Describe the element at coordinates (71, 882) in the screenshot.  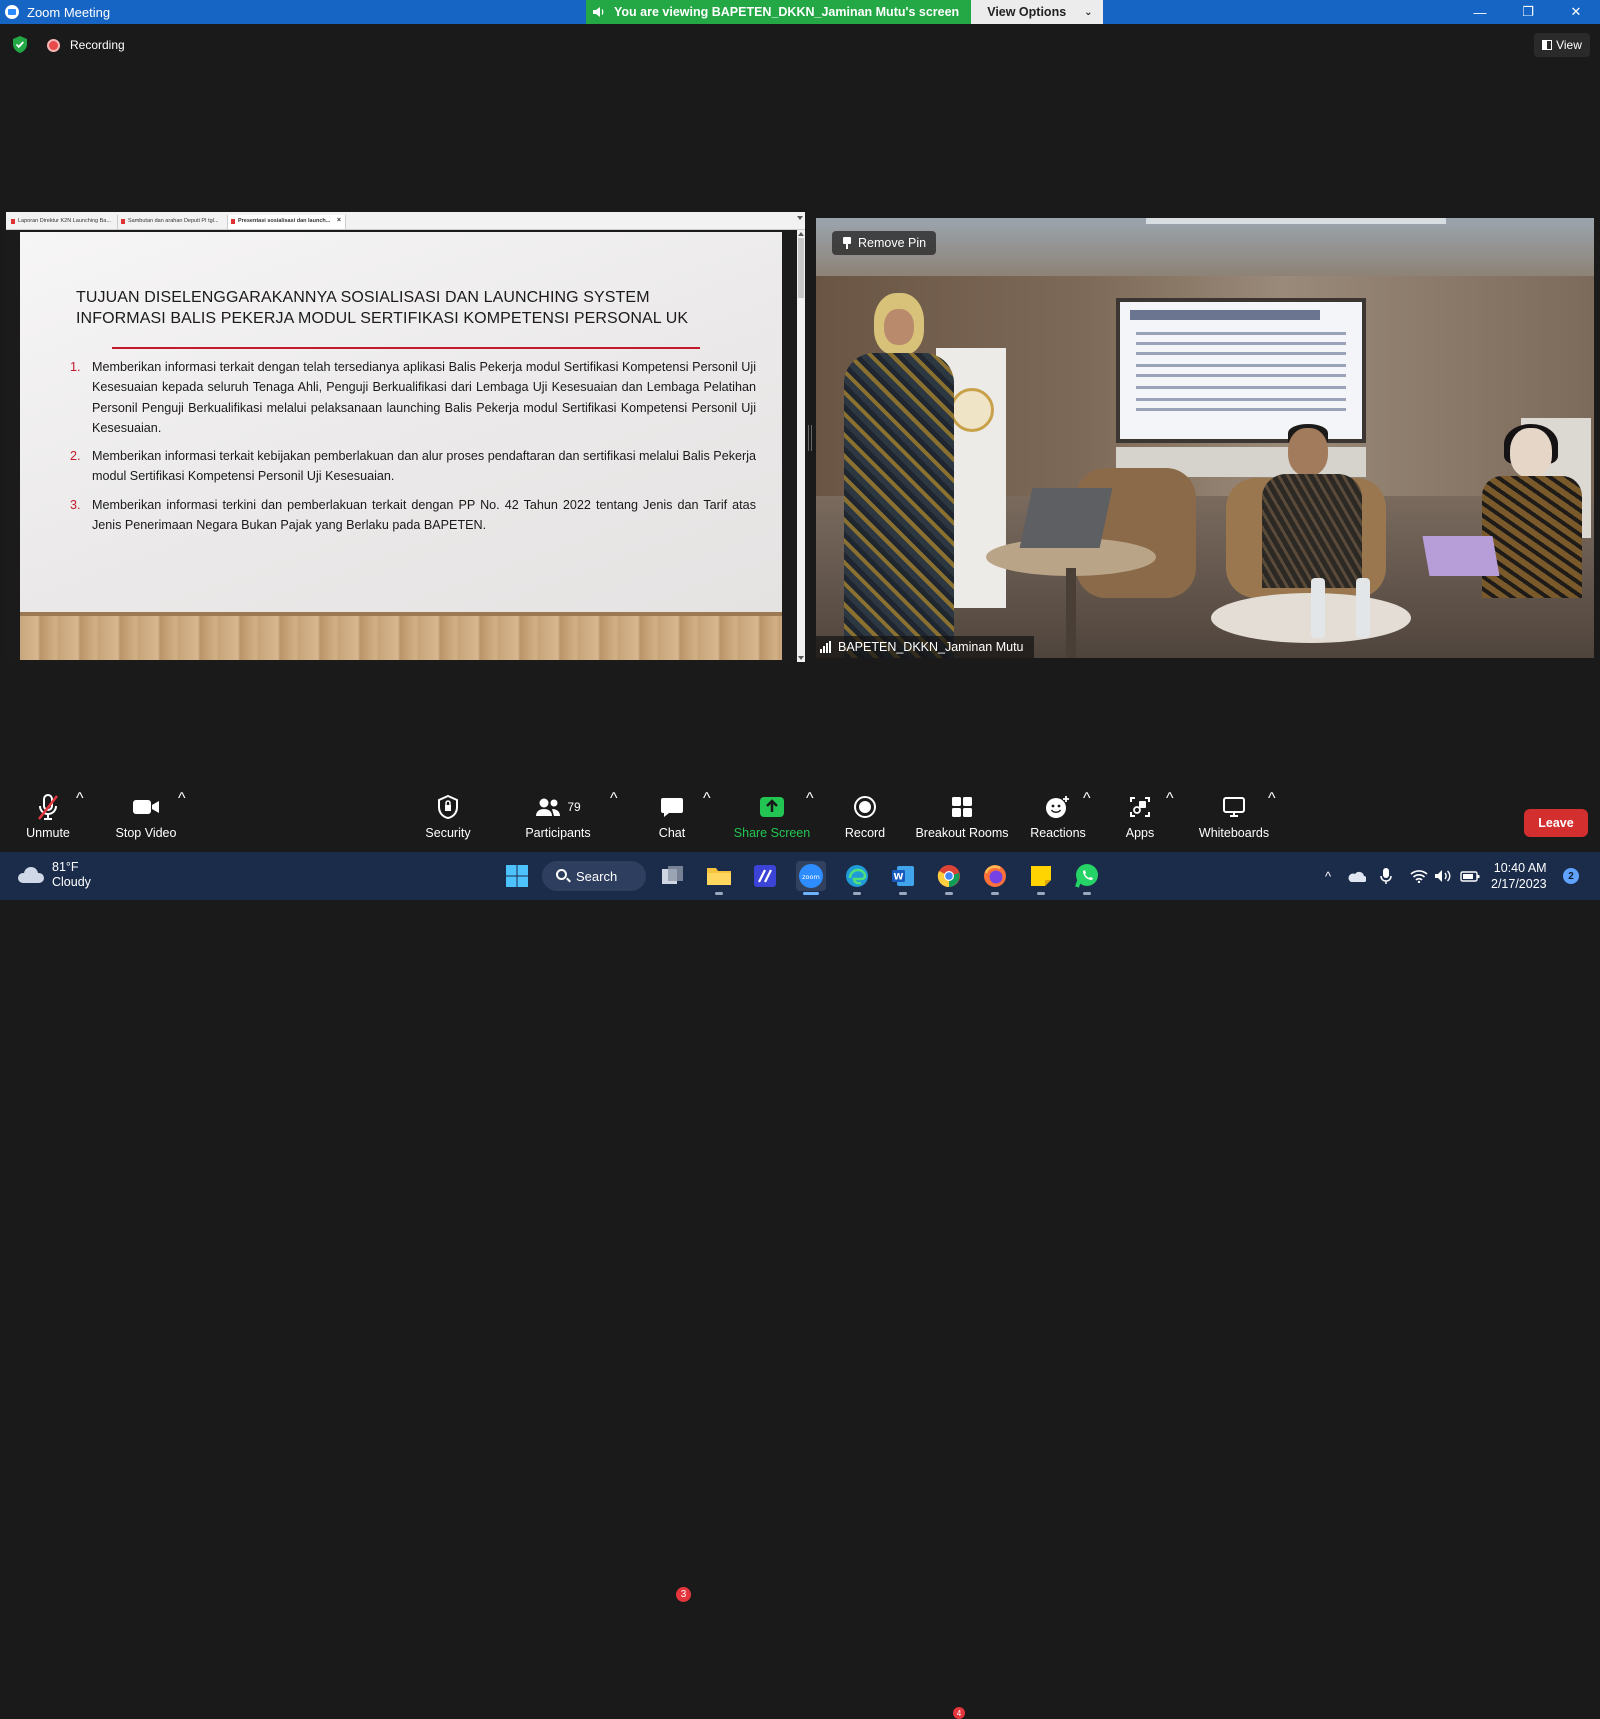
I see `weather-condition: Cloudy` at that location.